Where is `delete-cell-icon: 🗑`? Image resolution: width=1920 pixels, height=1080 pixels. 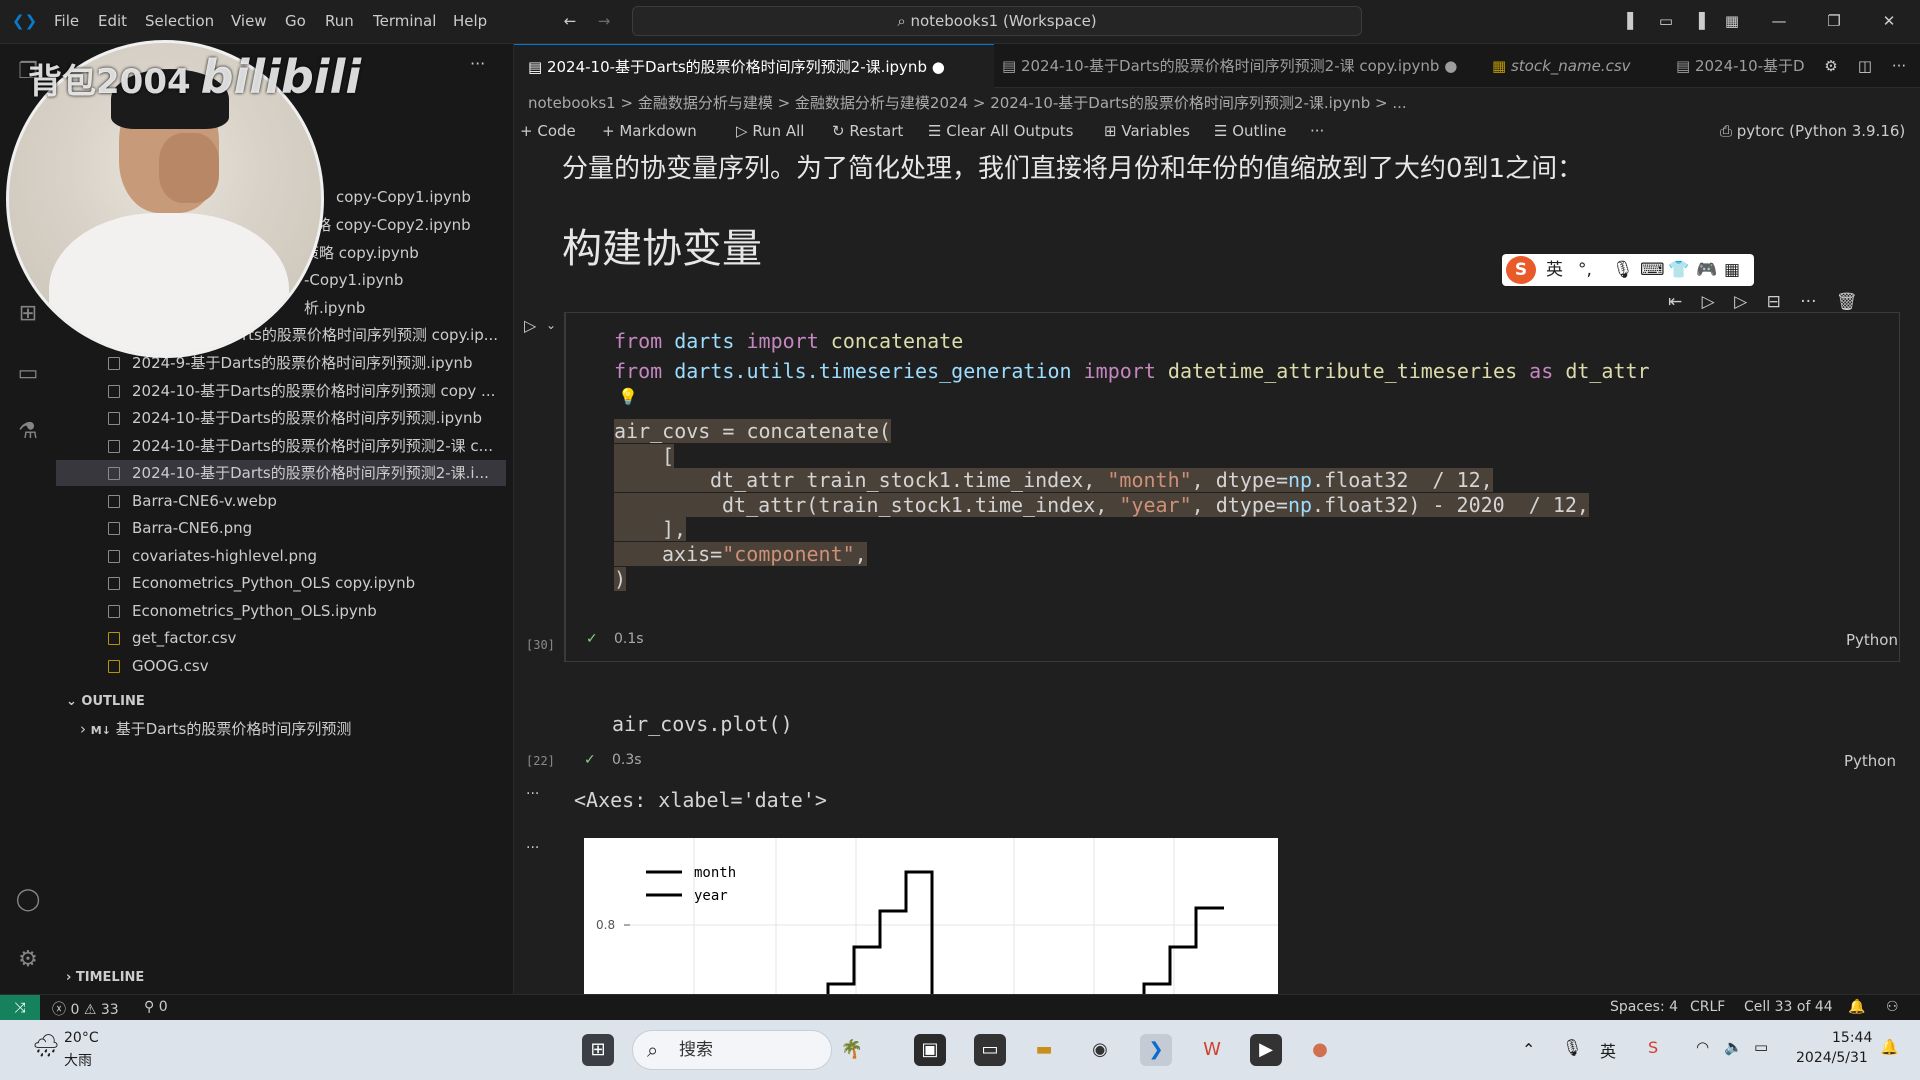
delete-cell-icon: 🗑 is located at coordinates (1847, 302).